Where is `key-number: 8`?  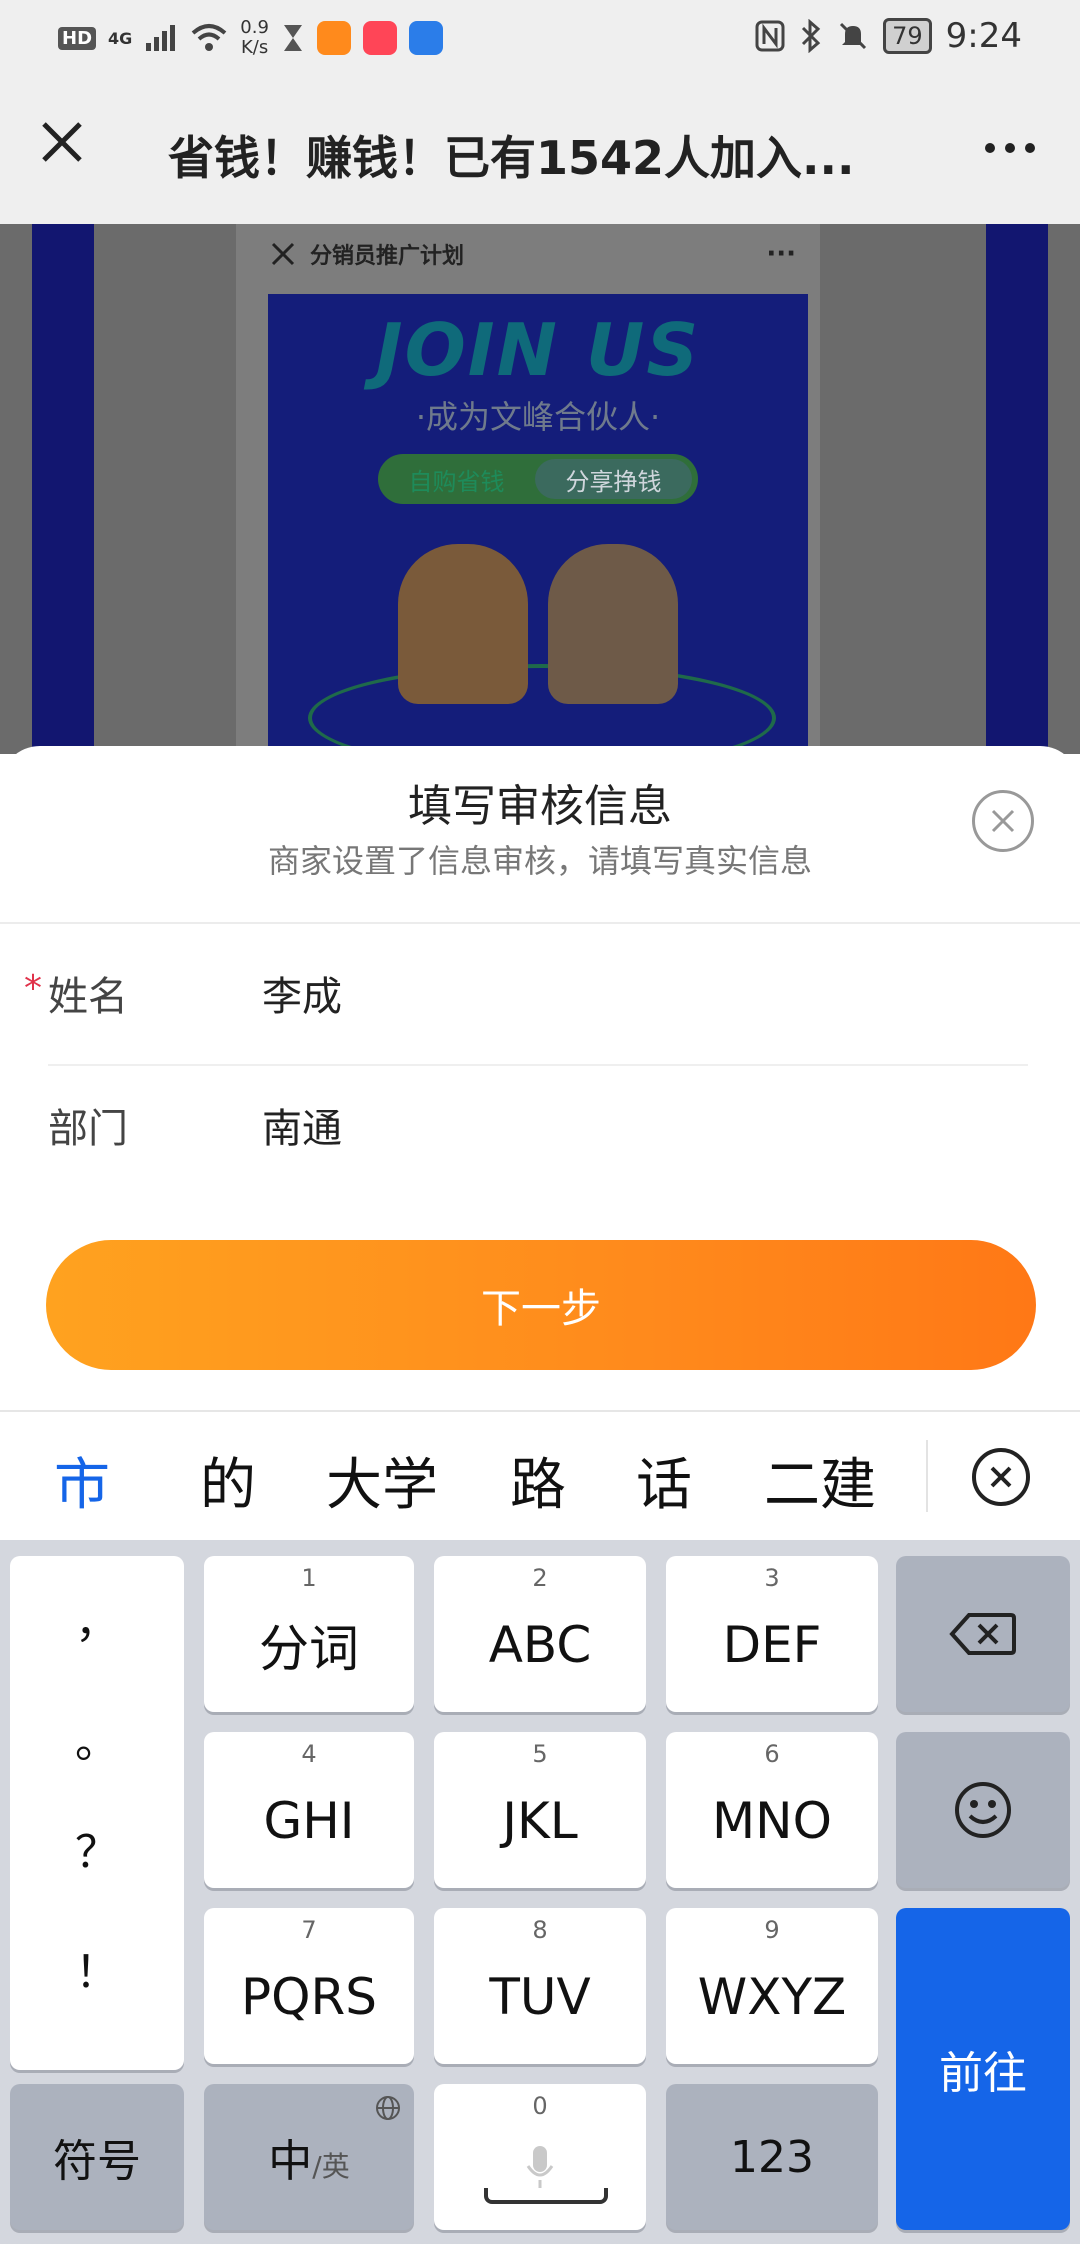
key-number: 8 is located at coordinates (540, 1930).